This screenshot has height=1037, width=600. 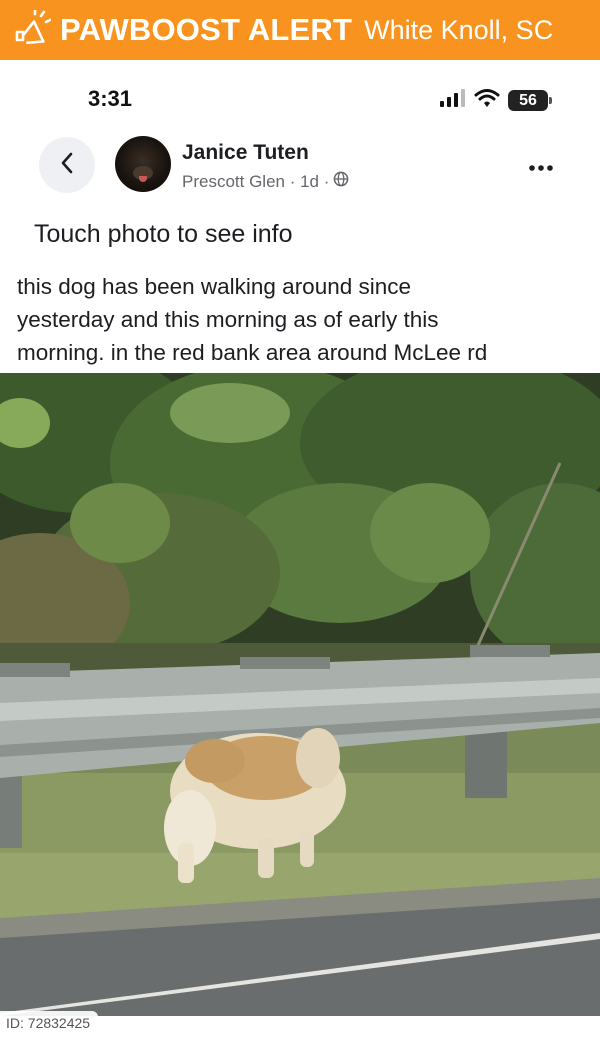 What do you see at coordinates (541, 163) in the screenshot?
I see `more-options-button` at bounding box center [541, 163].